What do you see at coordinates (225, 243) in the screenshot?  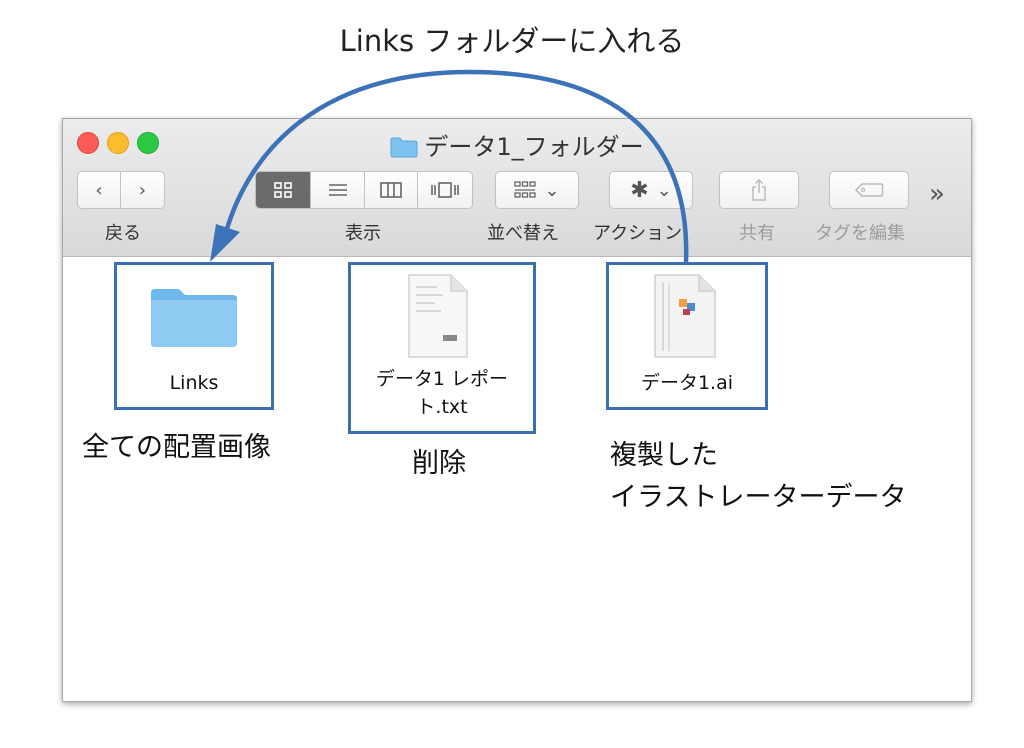 I see `arrow-head-icon` at bounding box center [225, 243].